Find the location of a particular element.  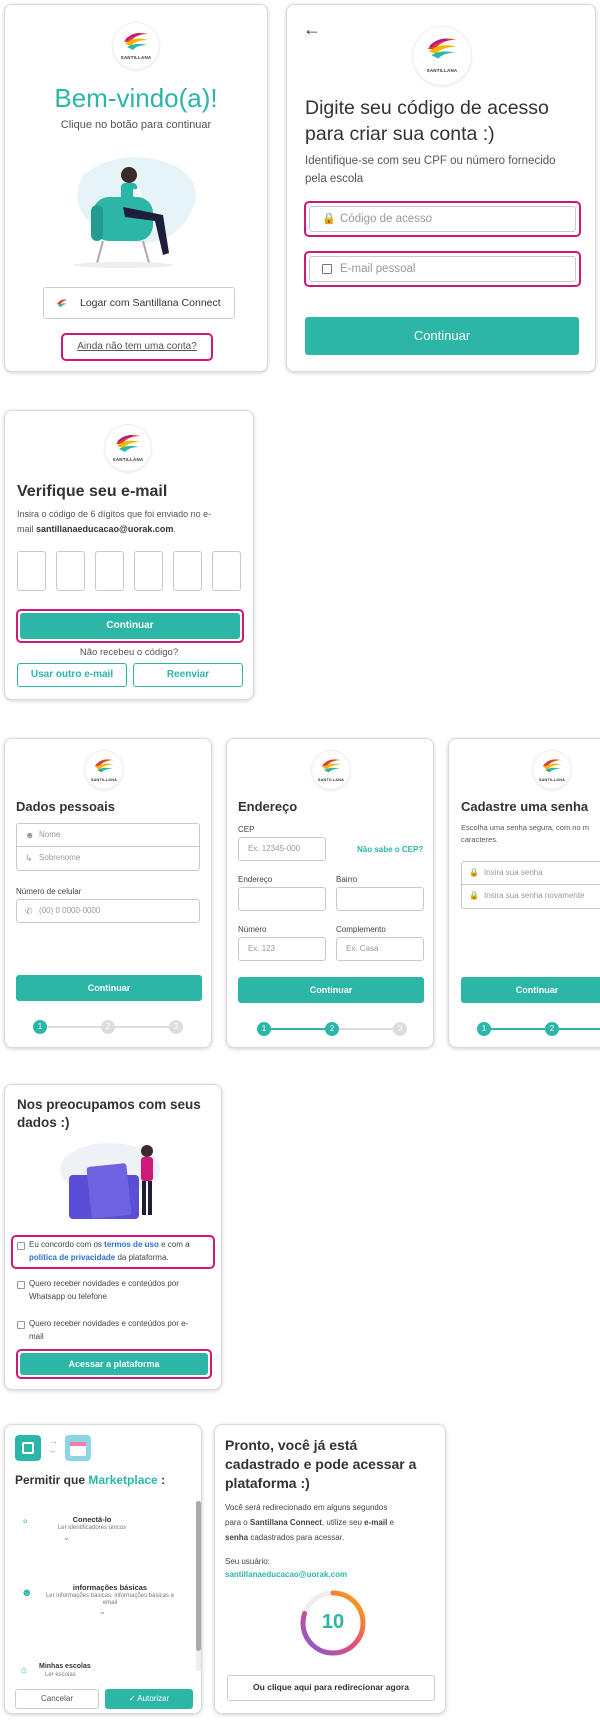

complement-input: Ex. Casa is located at coordinates (380, 949).